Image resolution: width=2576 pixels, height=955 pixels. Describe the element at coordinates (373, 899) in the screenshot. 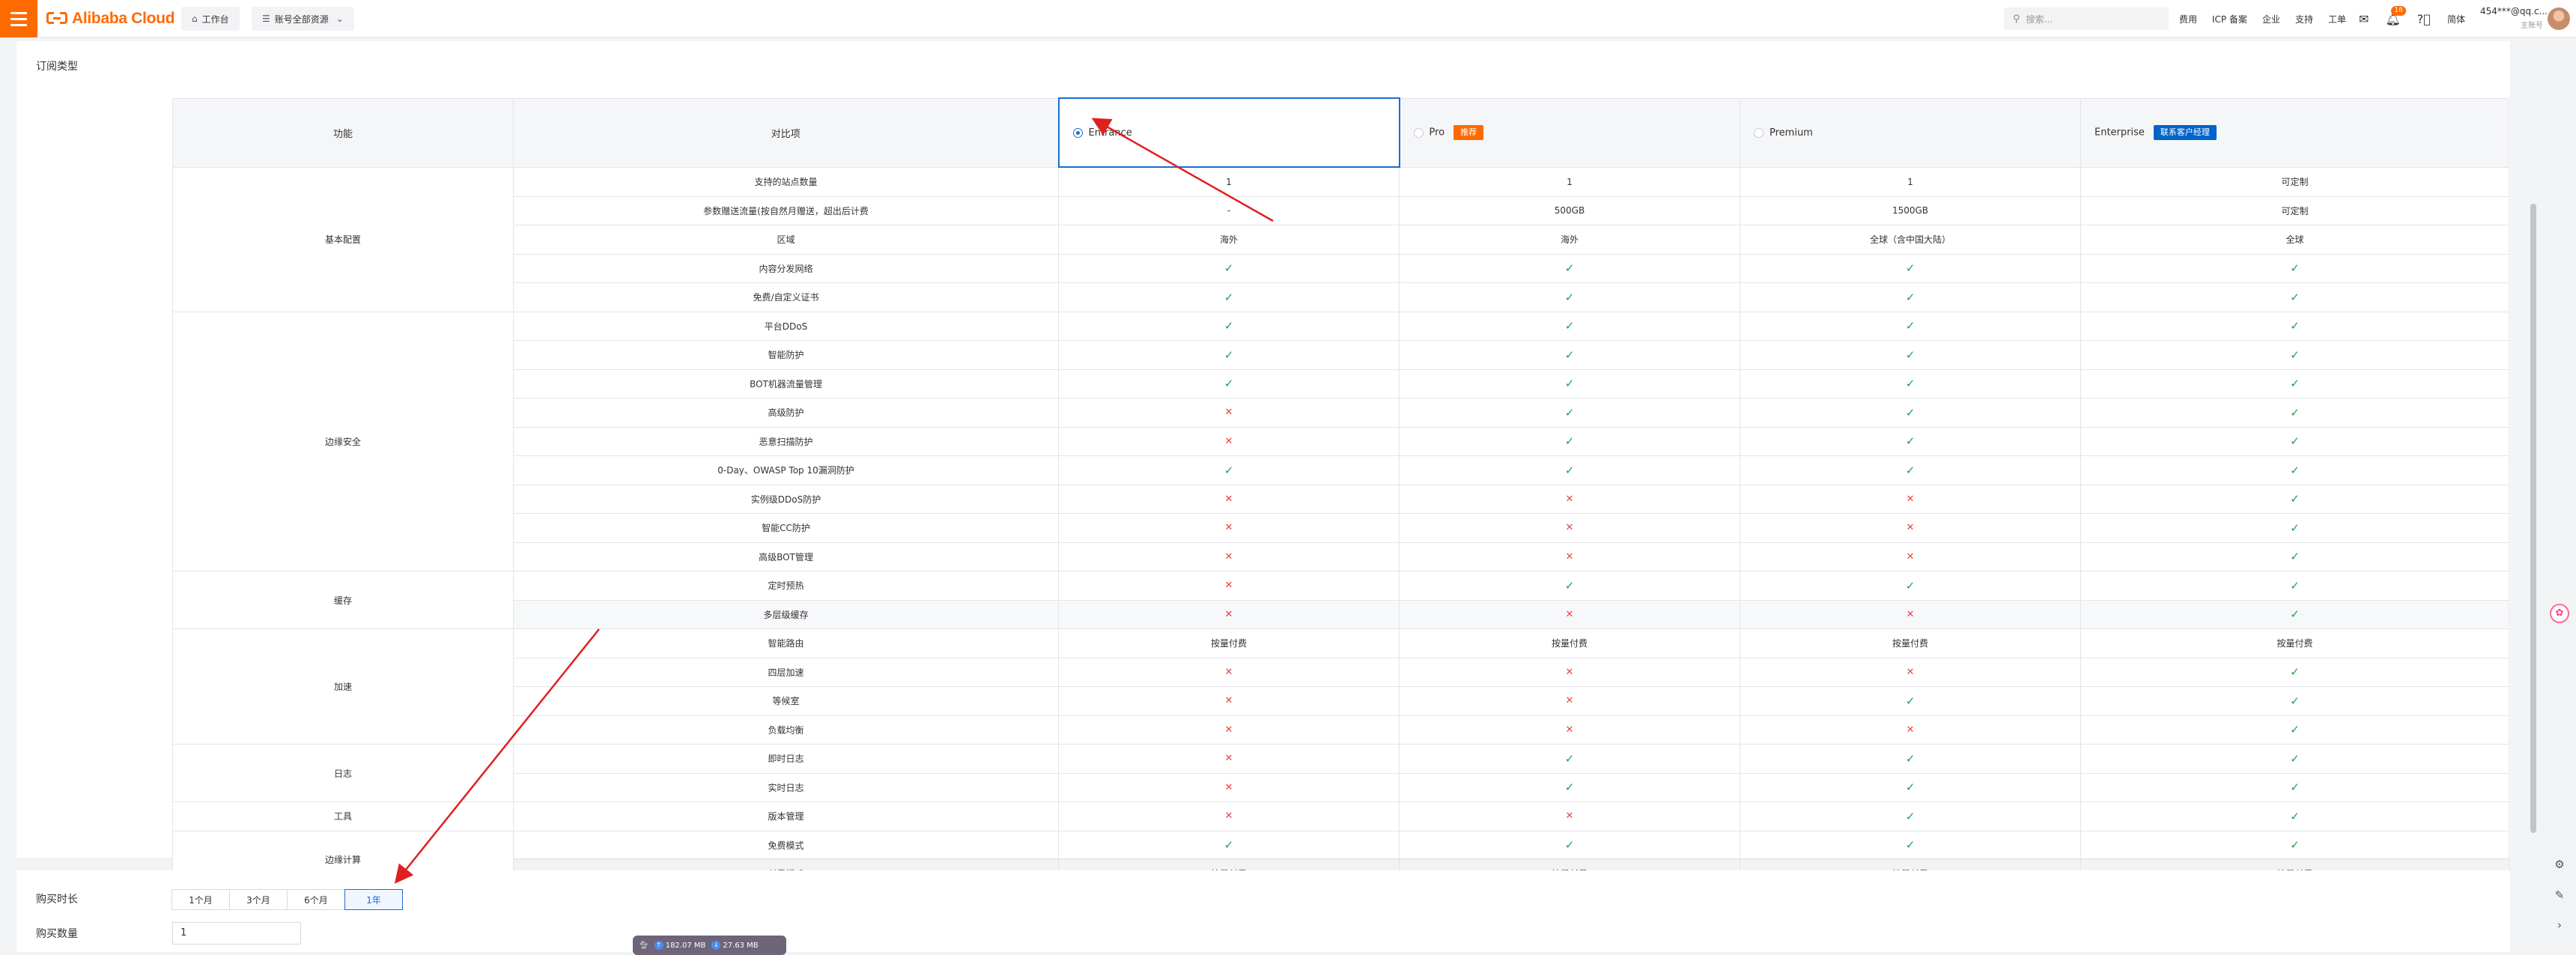

I see `duration-option-3: 1年` at that location.